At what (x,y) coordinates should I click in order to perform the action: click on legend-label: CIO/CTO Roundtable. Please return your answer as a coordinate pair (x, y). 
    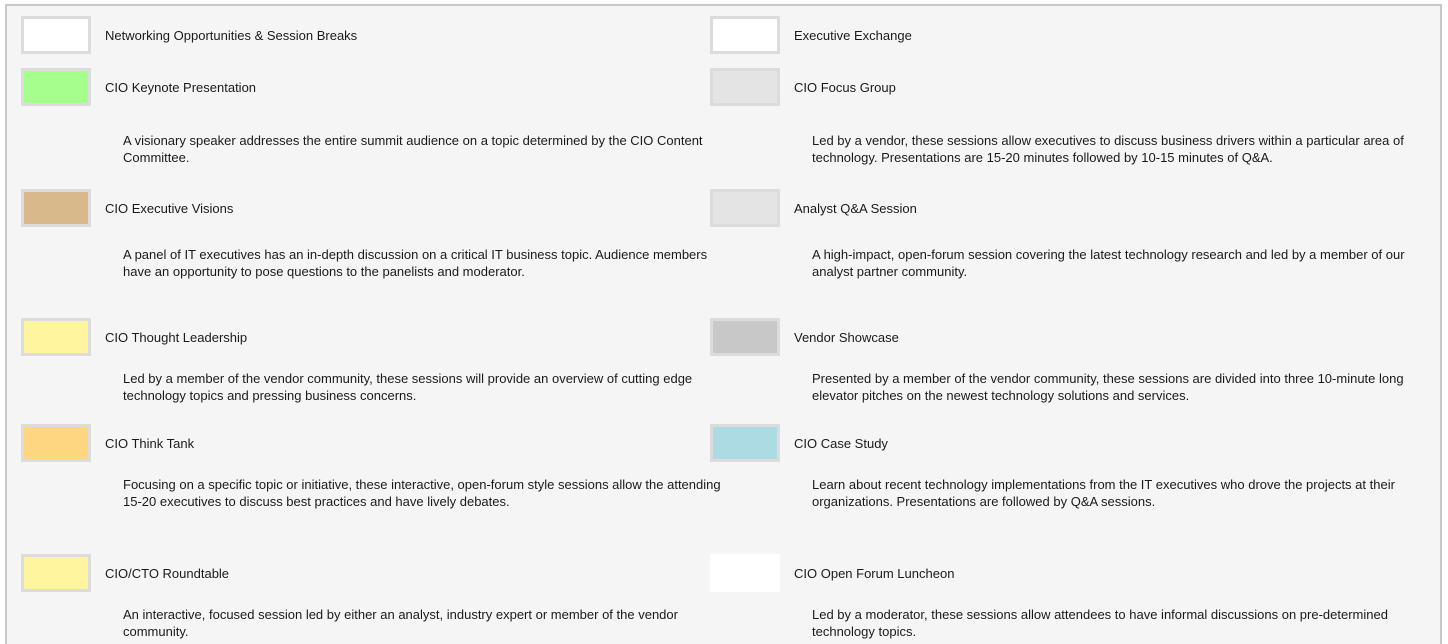
    Looking at the image, I should click on (167, 573).